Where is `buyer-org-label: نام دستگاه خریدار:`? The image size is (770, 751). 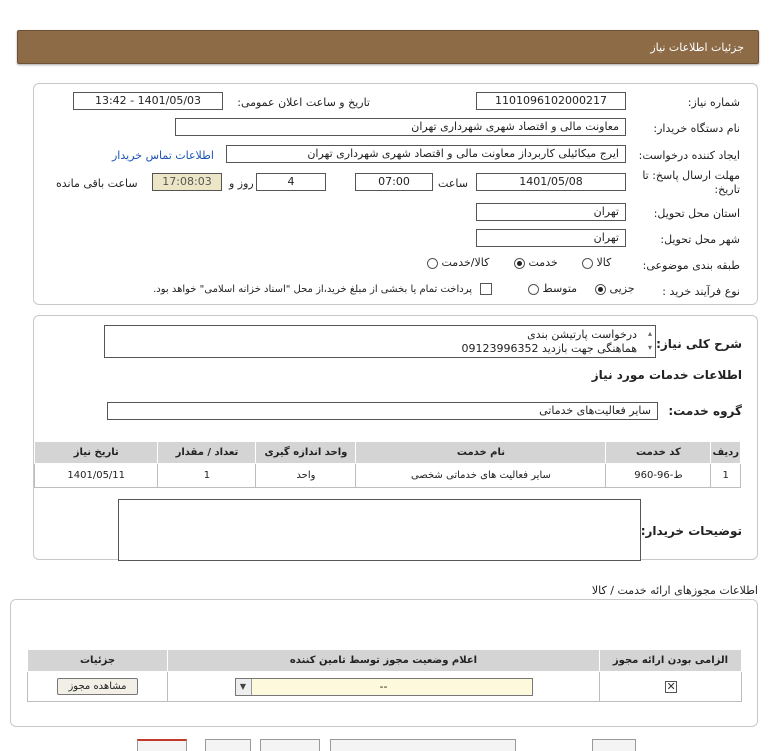 buyer-org-label: نام دستگاه خریدار: is located at coordinates (696, 128).